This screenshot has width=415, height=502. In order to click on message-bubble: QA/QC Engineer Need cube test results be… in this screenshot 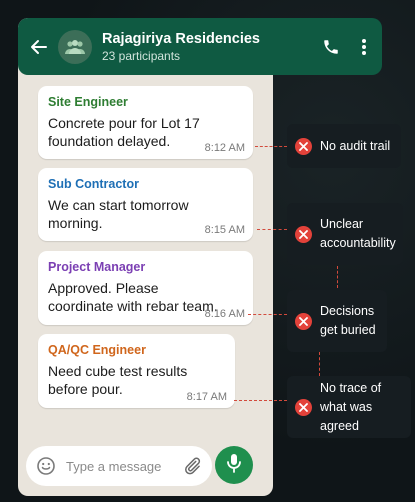, I will do `click(136, 371)`.